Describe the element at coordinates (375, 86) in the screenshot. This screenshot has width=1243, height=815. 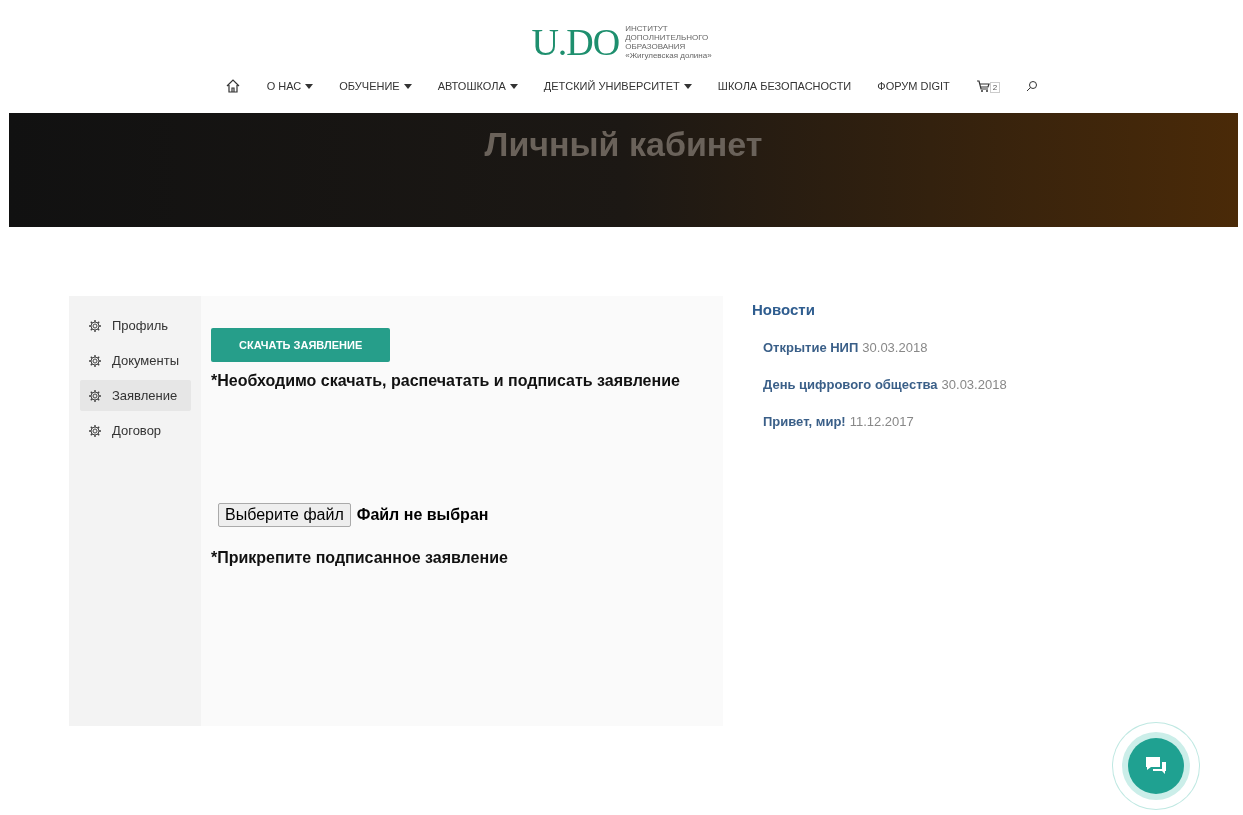
I see `nav-link: ОБУЧЕНИЕ` at that location.